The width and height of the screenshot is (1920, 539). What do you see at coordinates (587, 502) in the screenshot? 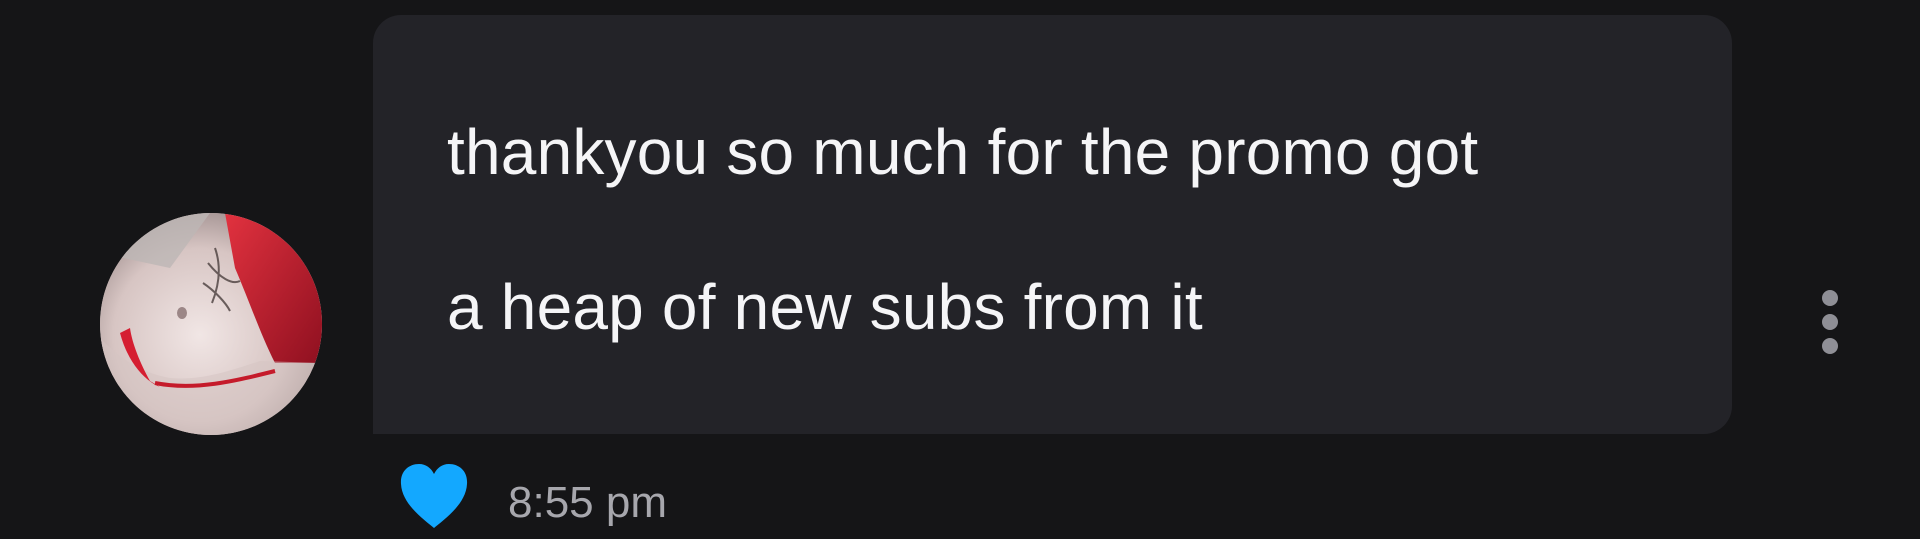
I see `message-timestamp: 8:55 pm` at bounding box center [587, 502].